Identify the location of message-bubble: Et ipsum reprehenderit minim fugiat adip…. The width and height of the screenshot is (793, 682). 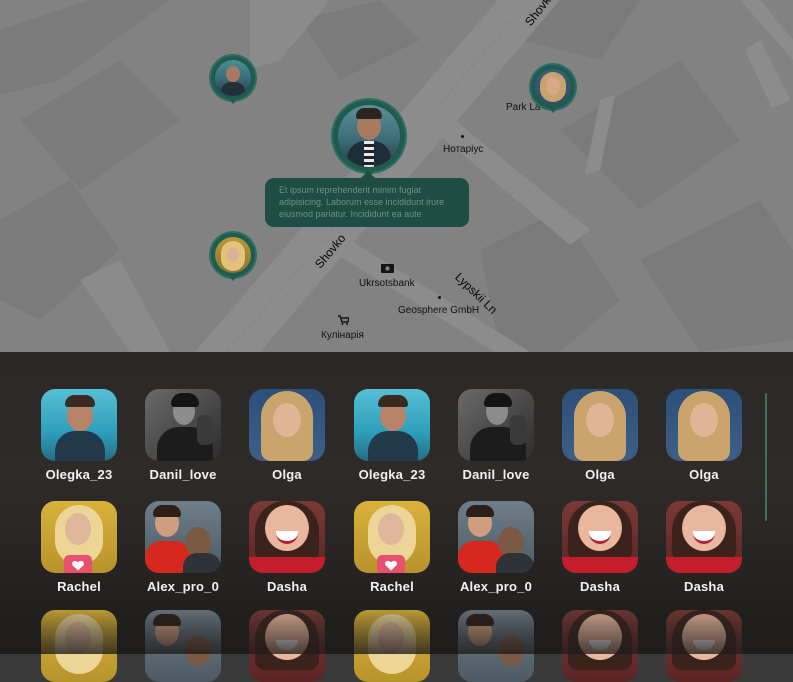
(367, 199).